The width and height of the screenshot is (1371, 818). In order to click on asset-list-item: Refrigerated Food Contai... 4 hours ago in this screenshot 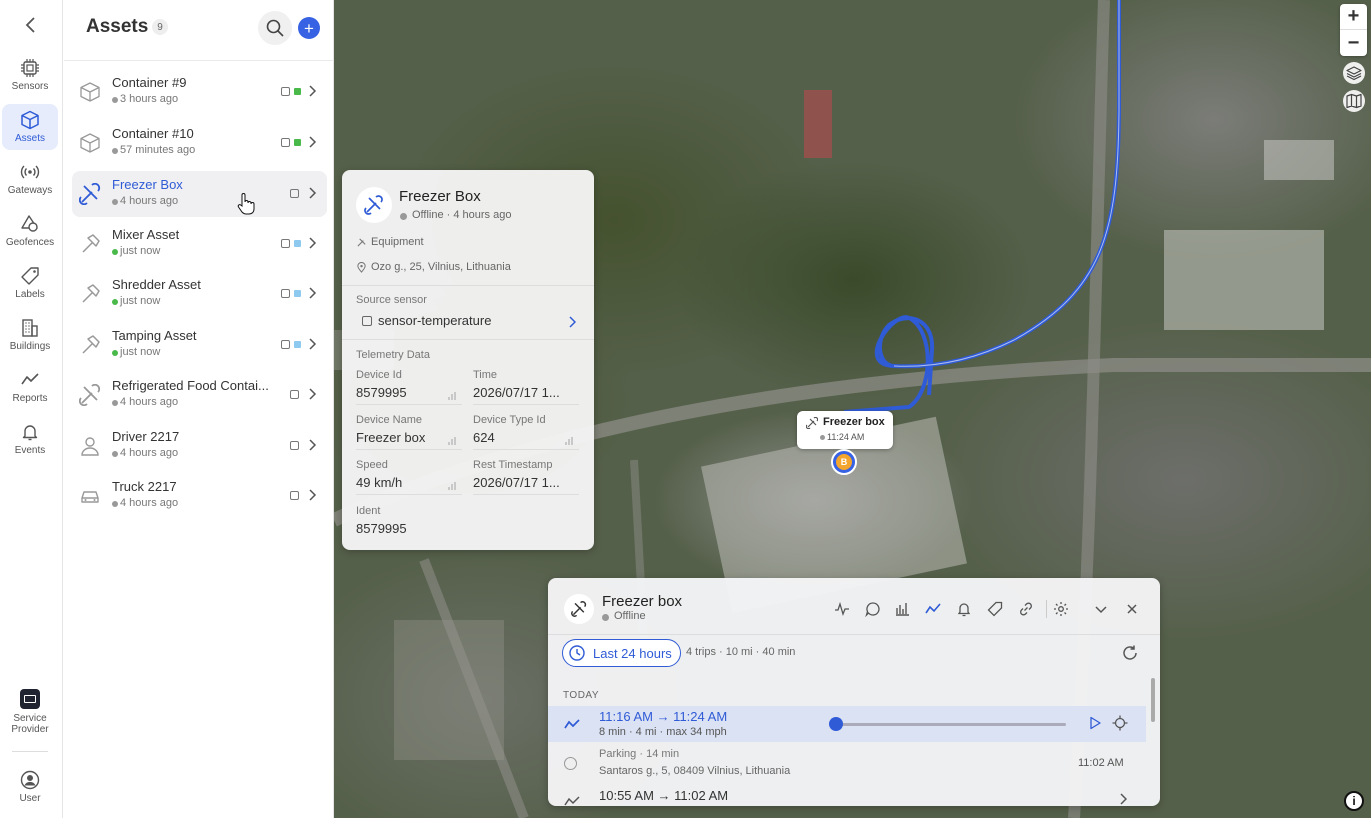, I will do `click(199, 395)`.